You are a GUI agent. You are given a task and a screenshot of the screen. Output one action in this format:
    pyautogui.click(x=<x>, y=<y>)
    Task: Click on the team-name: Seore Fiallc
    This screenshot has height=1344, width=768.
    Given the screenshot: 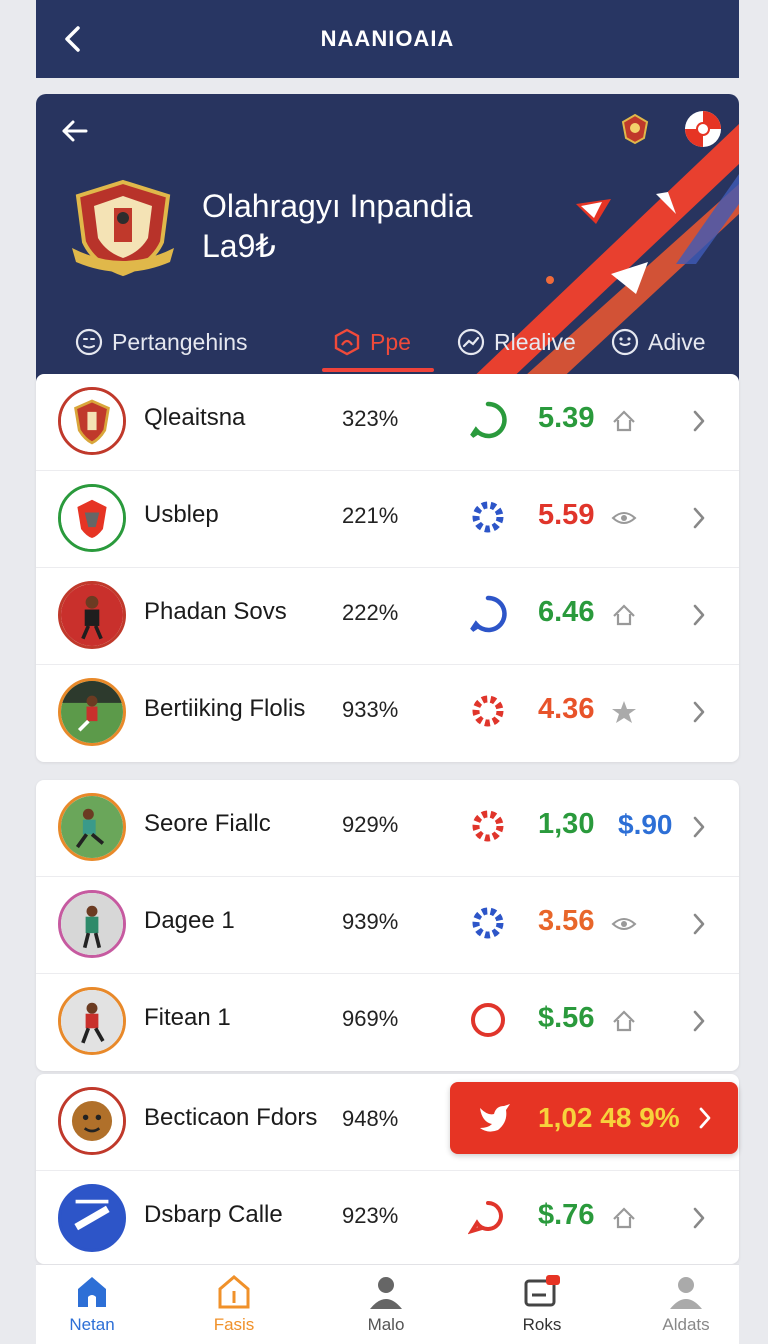 What is the action you would take?
    pyautogui.click(x=207, y=823)
    